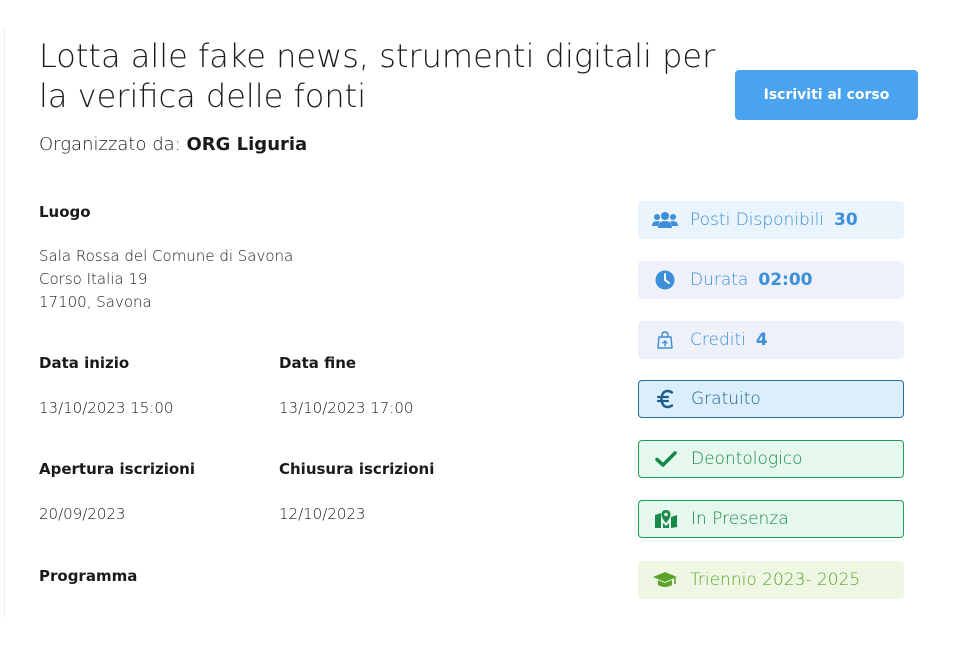 The width and height of the screenshot is (956, 654). I want to click on check-icon, so click(666, 459).